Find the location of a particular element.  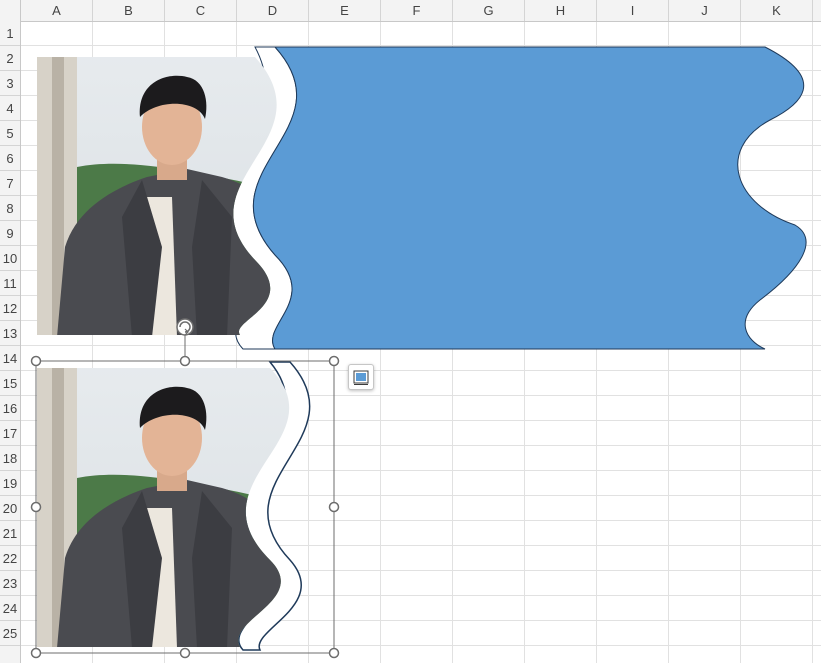

handle-middle-right is located at coordinates (334, 507).